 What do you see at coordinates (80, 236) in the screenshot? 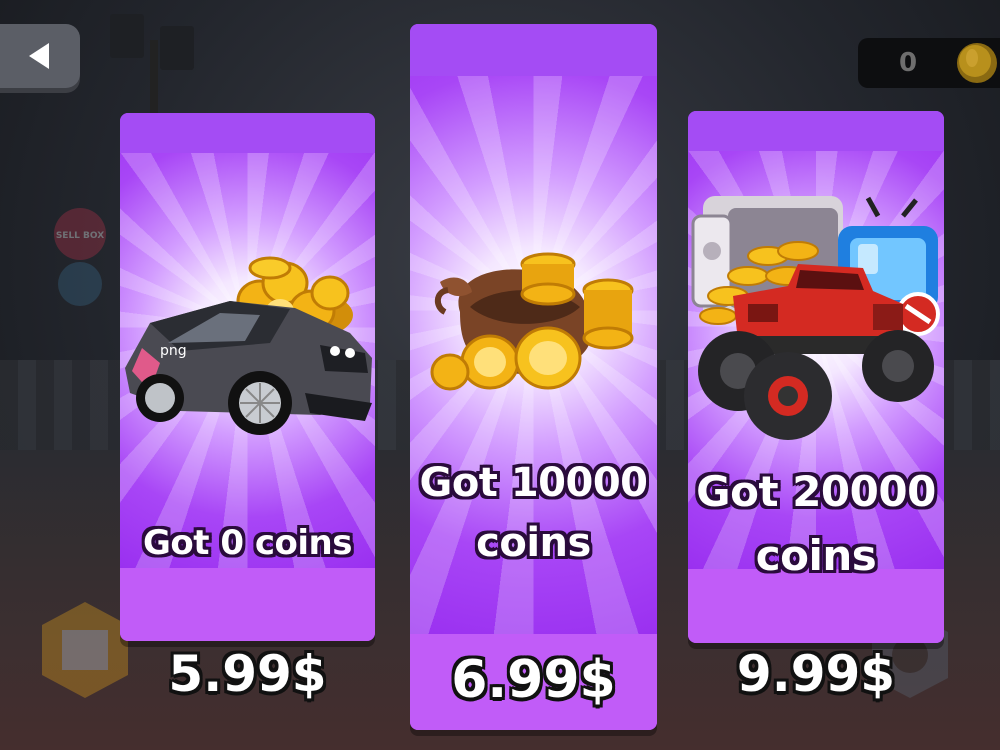
I see `svg-text: SELL BOX` at bounding box center [80, 236].